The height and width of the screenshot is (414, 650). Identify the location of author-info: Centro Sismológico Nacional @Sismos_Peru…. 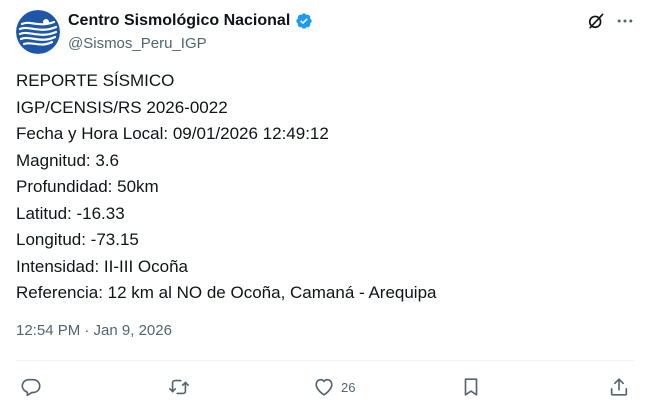
(190, 32).